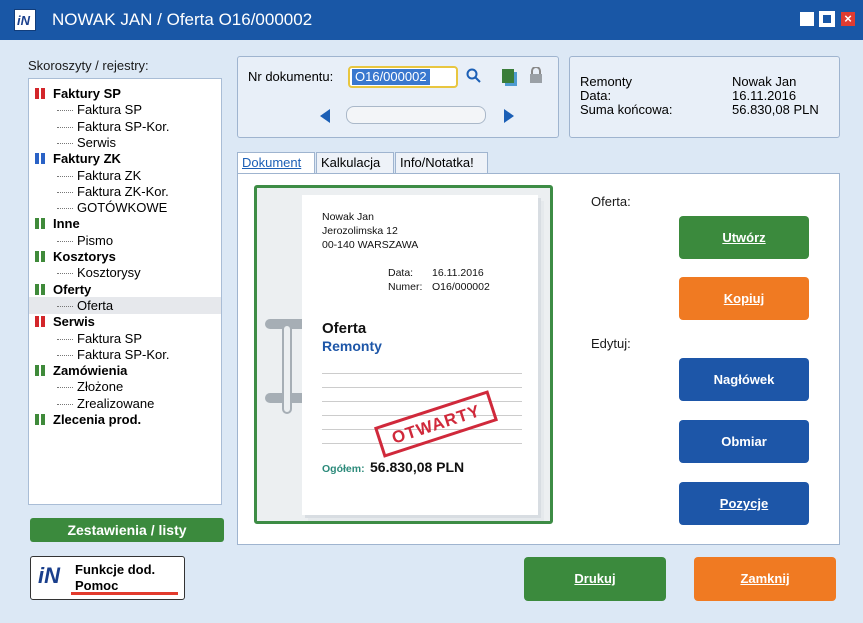 This screenshot has width=863, height=623. What do you see at coordinates (352, 346) in the screenshot?
I see `preview-subtitle: Remonty` at bounding box center [352, 346].